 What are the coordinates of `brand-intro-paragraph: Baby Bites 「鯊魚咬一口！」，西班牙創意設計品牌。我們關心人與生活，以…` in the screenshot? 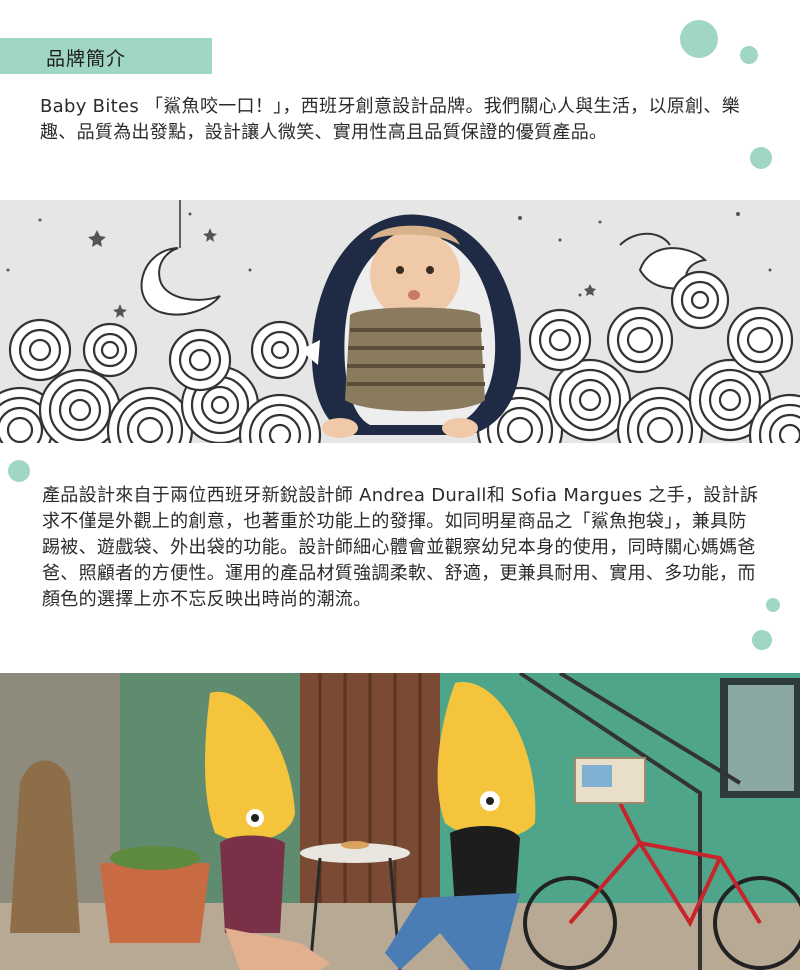 It's located at (390, 119).